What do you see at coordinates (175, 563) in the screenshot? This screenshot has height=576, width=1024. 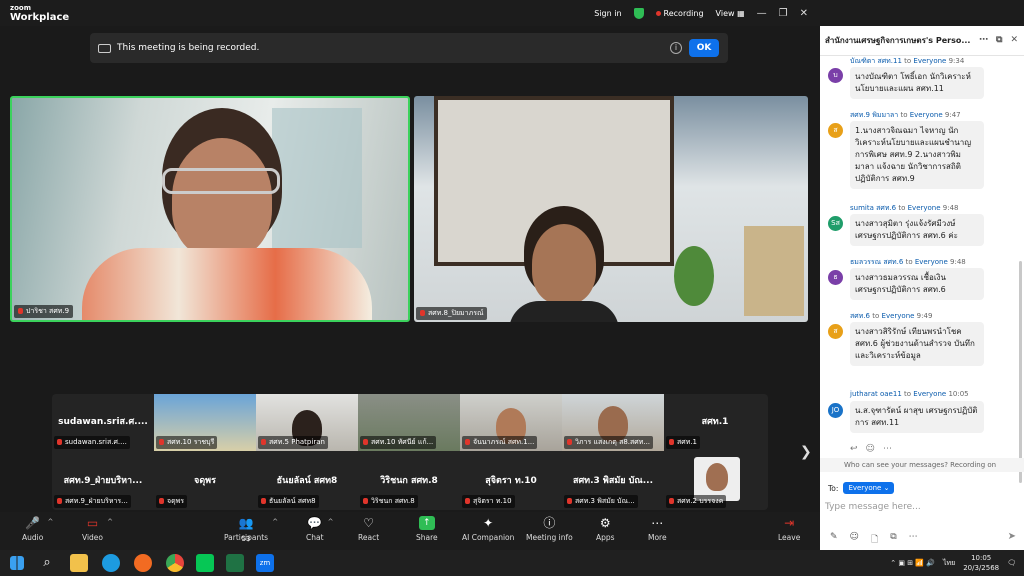 I see `chrome-icon` at bounding box center [175, 563].